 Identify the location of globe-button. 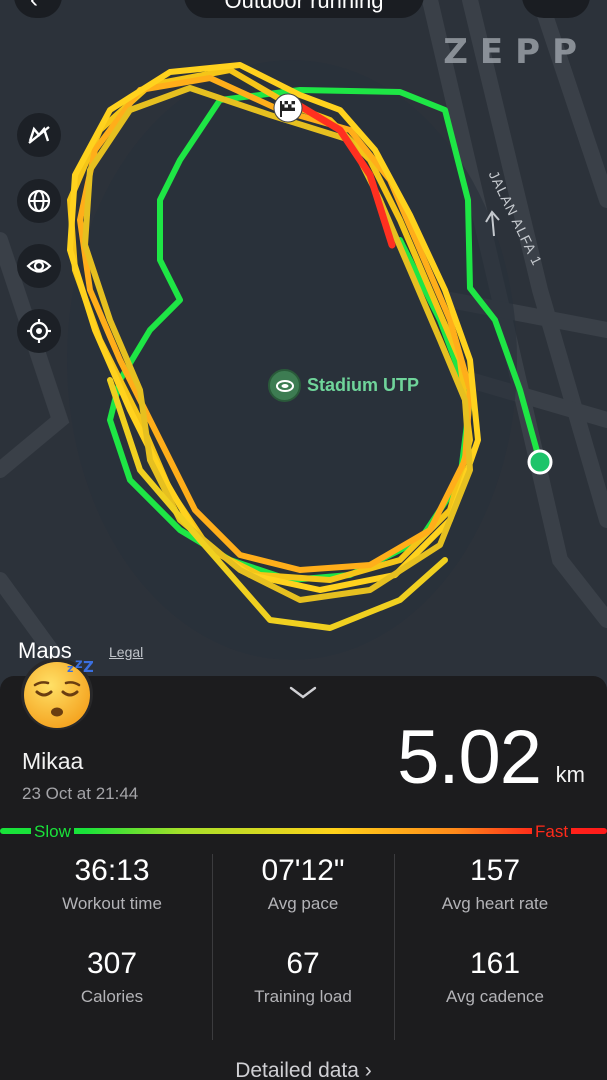
(39, 201).